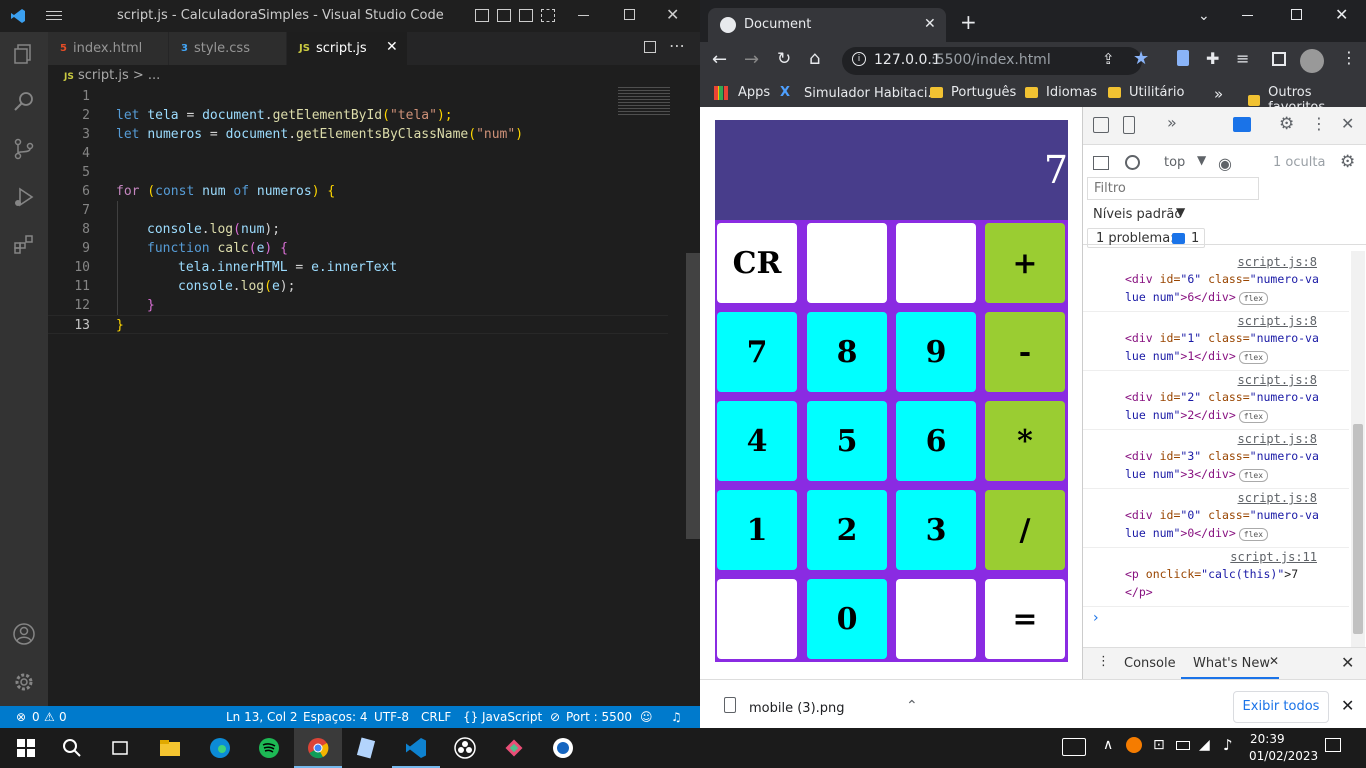 The image size is (1366, 768). What do you see at coordinates (847, 619) in the screenshot?
I see `calc-key: 0` at bounding box center [847, 619].